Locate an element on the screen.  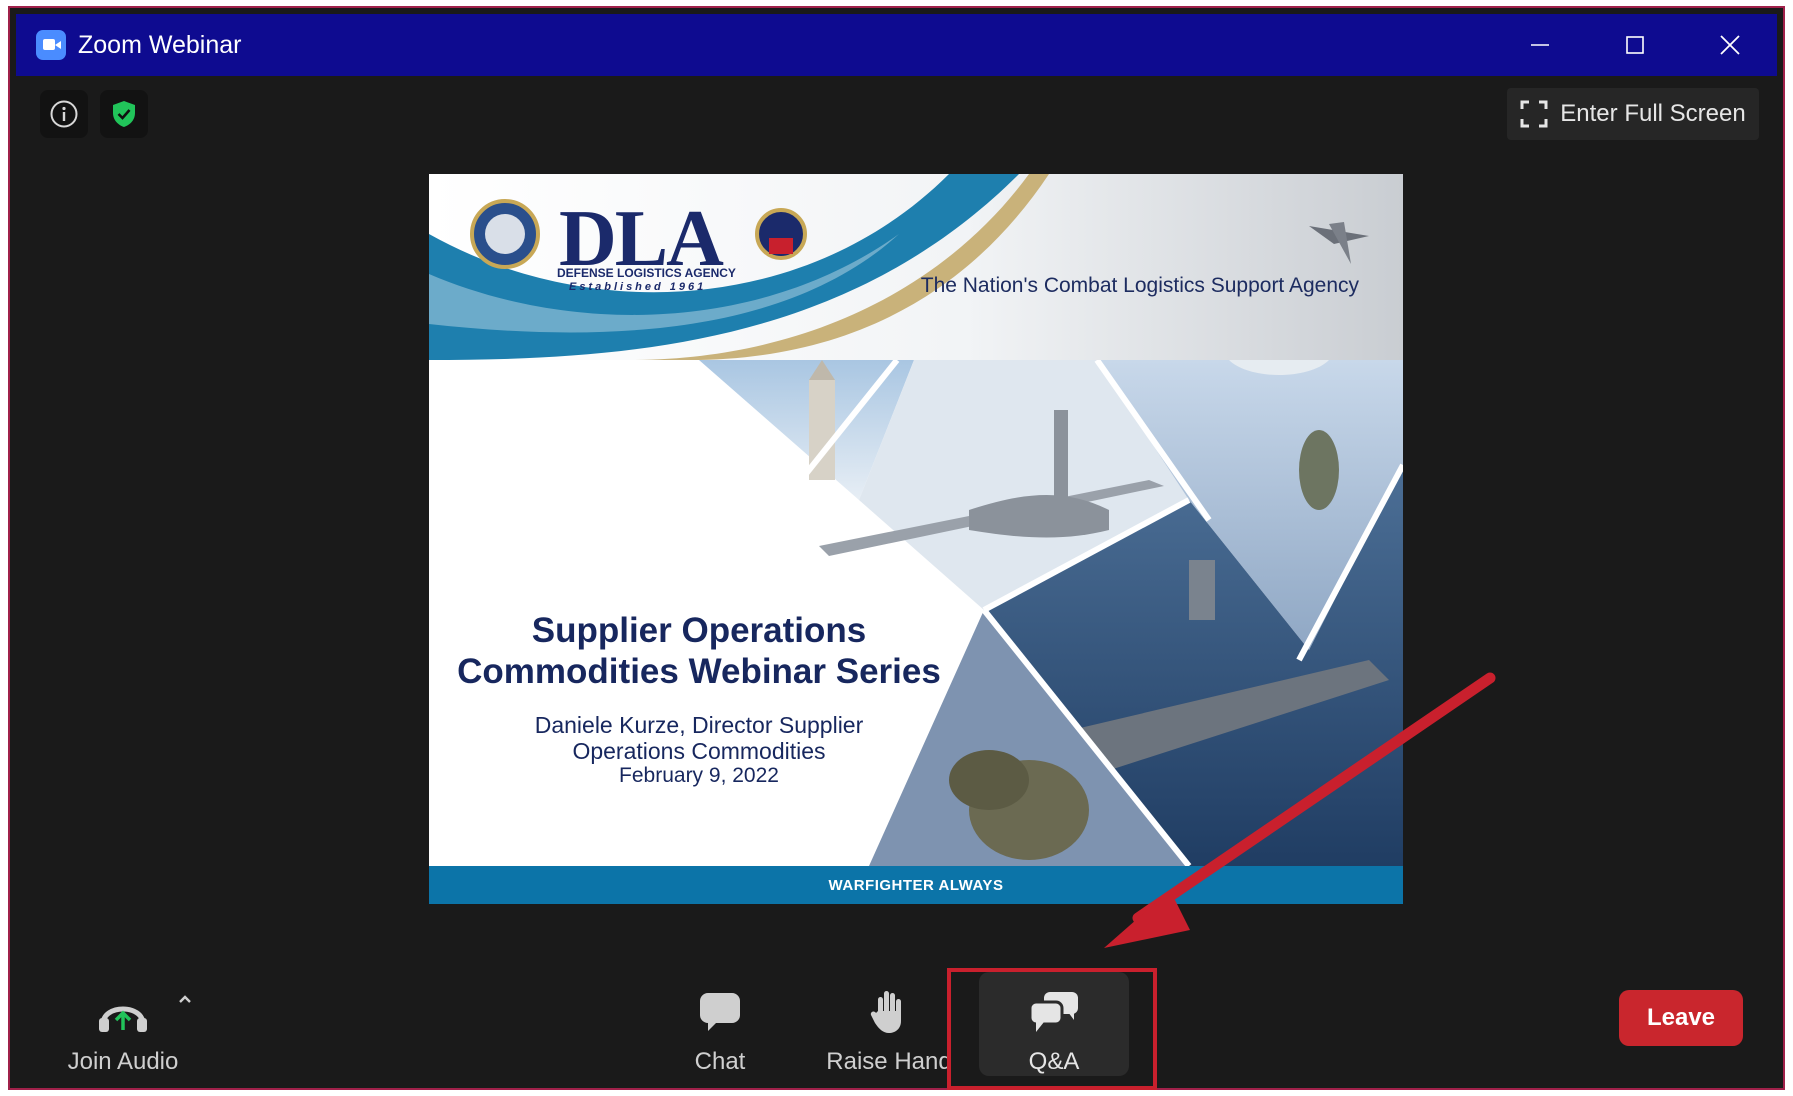
minimize-icon is located at coordinates (1539, 45).